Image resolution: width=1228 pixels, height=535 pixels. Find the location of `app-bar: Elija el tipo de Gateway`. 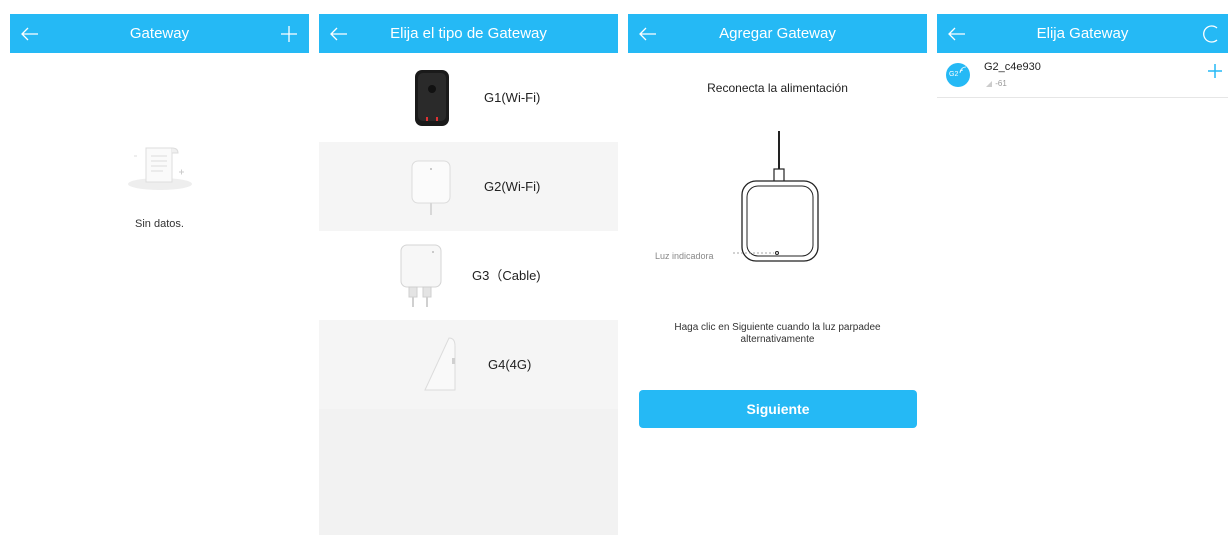

app-bar: Elija el tipo de Gateway is located at coordinates (468, 33).